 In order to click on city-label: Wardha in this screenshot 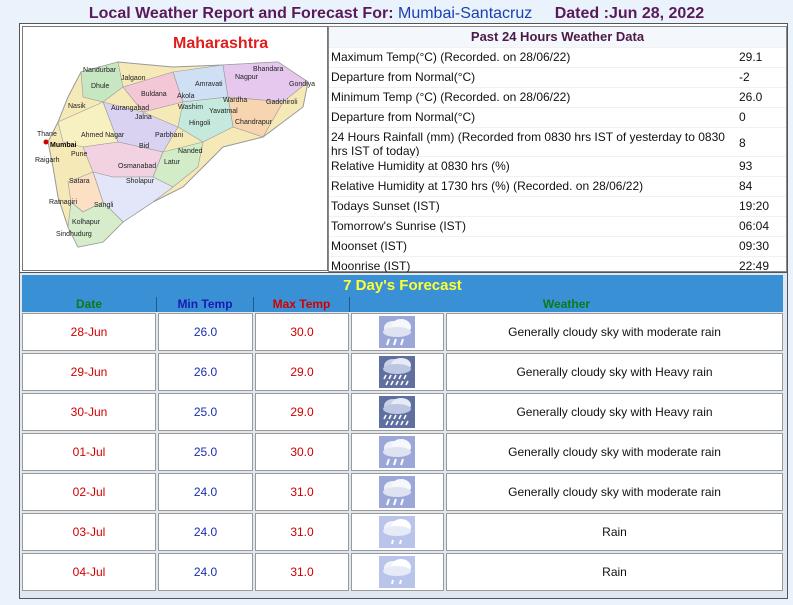, I will do `click(235, 100)`.